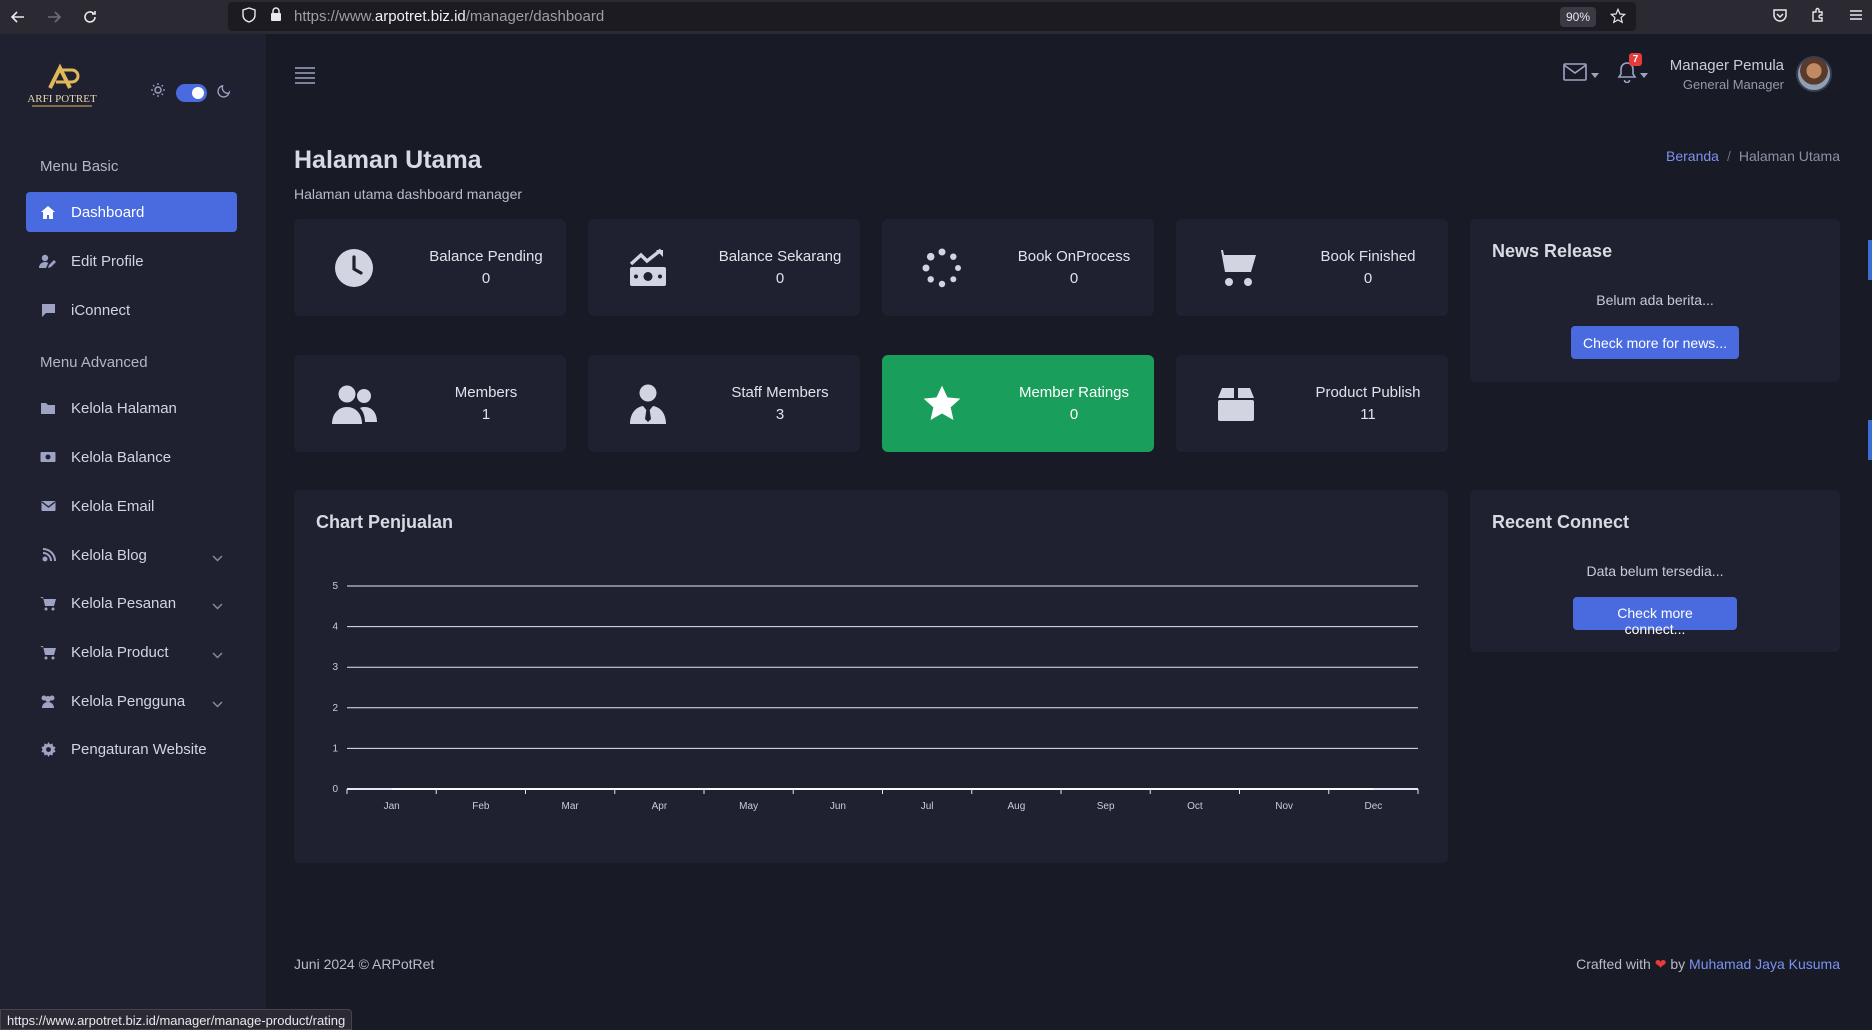 This screenshot has height=1030, width=1872. I want to click on sidebar-item-kelola-product: Kelola Product, so click(131, 652).